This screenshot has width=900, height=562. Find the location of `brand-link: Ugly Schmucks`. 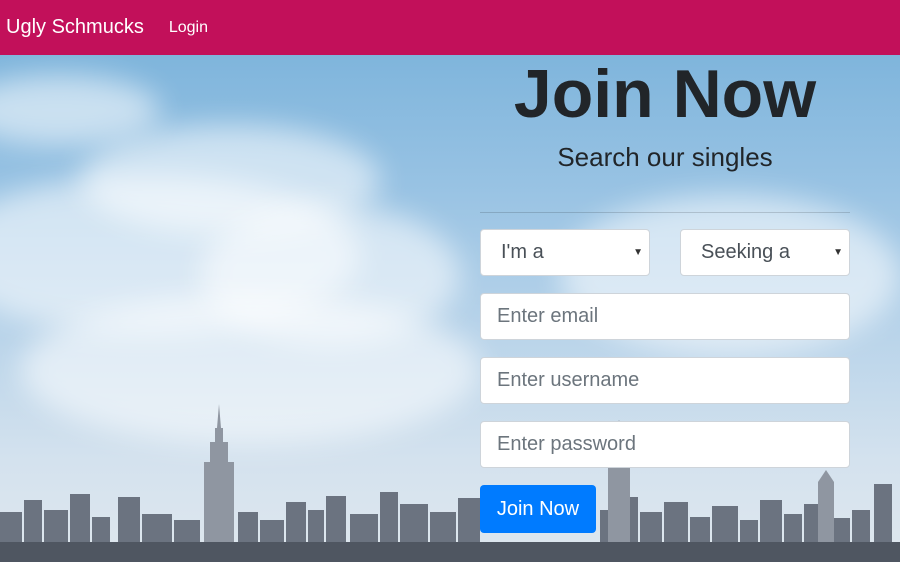

brand-link: Ugly Schmucks is located at coordinates (75, 27).